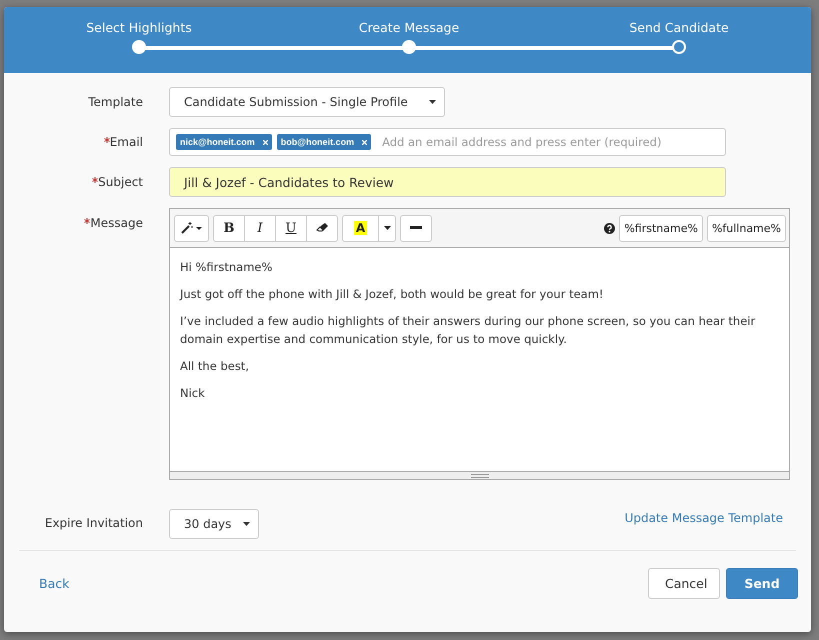  What do you see at coordinates (447, 182) in the screenshot?
I see `subject-field: Jill & Jozef - Candidates to Review` at bounding box center [447, 182].